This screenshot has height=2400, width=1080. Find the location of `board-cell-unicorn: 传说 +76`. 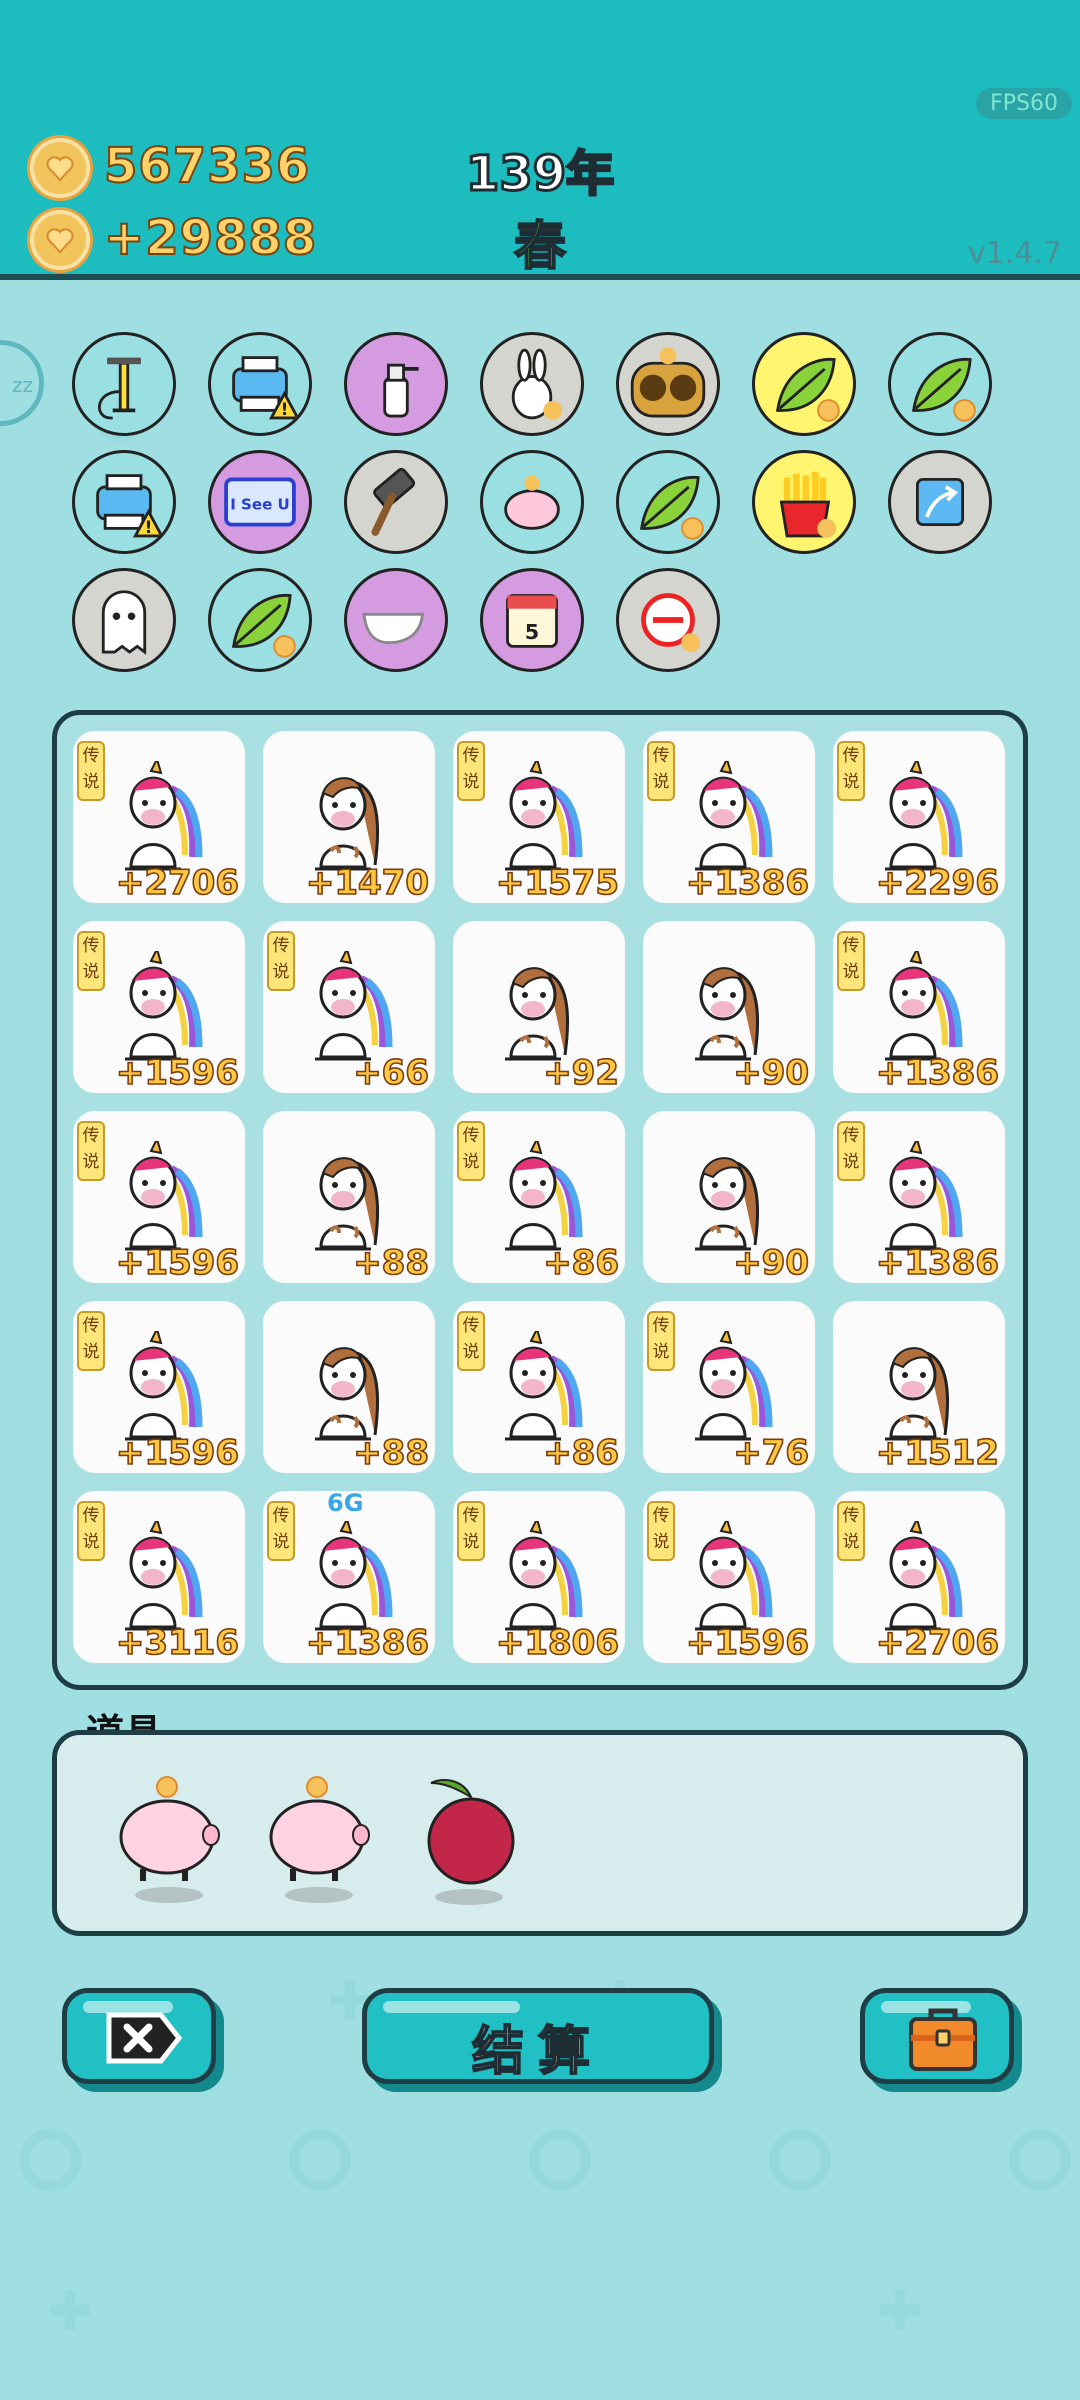

board-cell-unicorn: 传说 +76 is located at coordinates (729, 1387).